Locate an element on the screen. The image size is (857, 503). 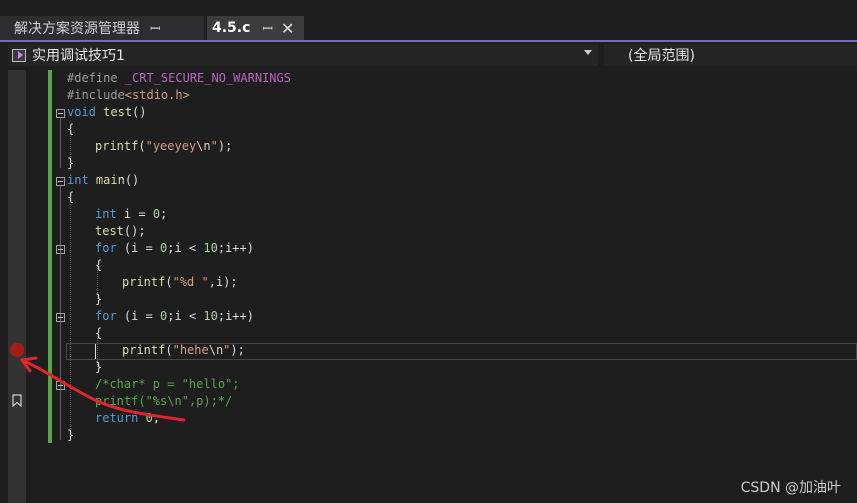
code-line: #define _CRT_SECURE_NO_WARNINGS is located at coordinates (179, 78).